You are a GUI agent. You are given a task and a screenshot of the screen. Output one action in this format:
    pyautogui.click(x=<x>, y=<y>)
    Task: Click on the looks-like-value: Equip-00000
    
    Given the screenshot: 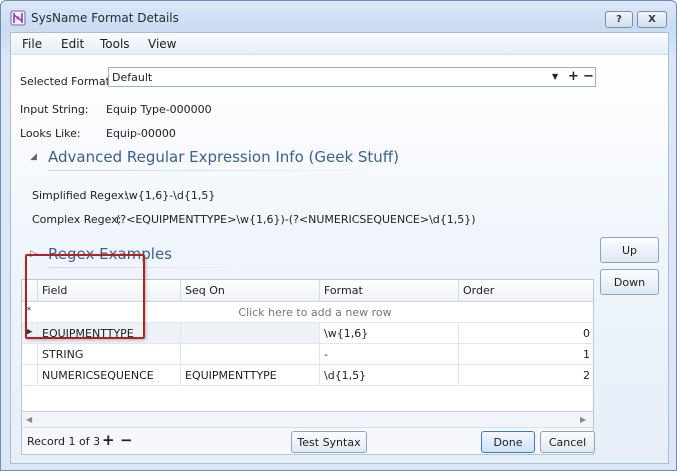 What is the action you would take?
    pyautogui.click(x=141, y=133)
    